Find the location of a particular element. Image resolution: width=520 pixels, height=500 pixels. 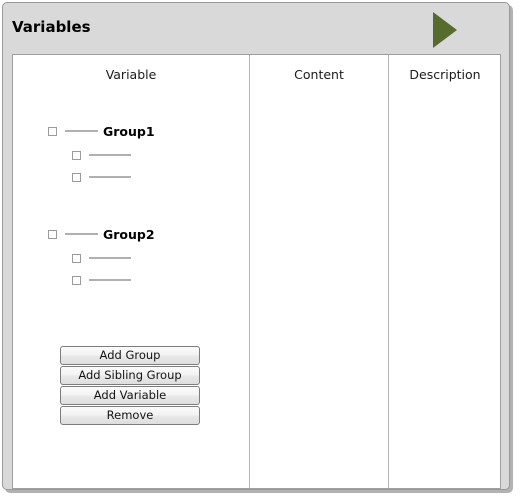

add-sibling-group-button: Add Sibling Group is located at coordinates (130, 375).